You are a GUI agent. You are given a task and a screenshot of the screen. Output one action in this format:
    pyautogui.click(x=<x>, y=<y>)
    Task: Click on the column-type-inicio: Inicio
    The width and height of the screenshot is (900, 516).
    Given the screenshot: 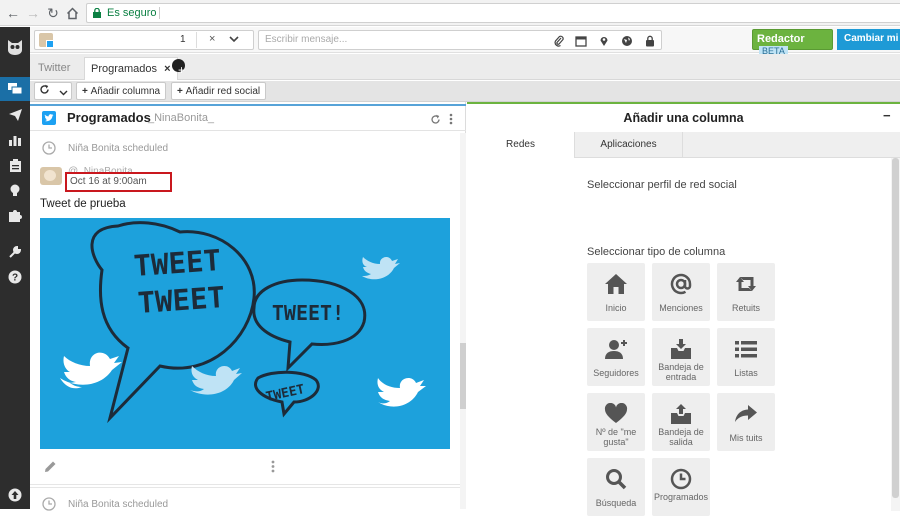 What is the action you would take?
    pyautogui.click(x=616, y=292)
    